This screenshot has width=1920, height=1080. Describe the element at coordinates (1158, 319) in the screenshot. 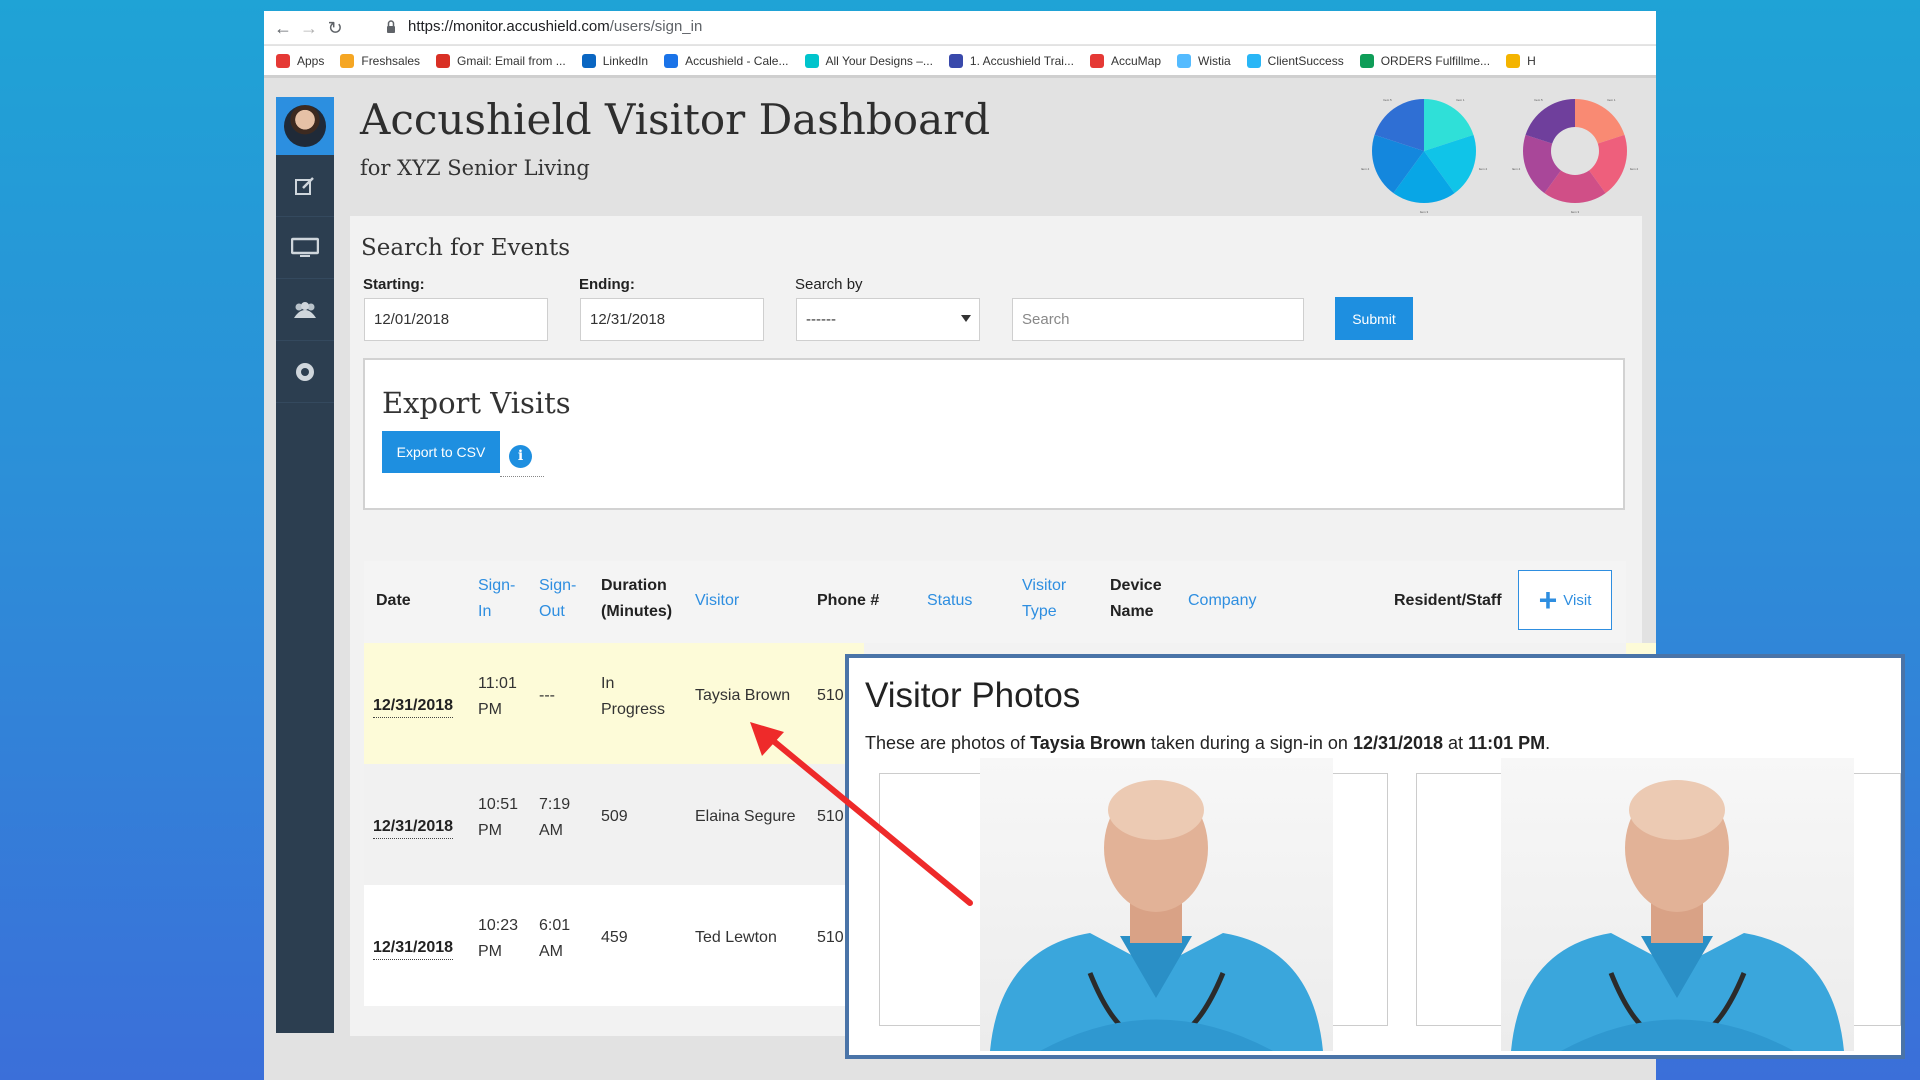

I see `search-input: Search` at that location.